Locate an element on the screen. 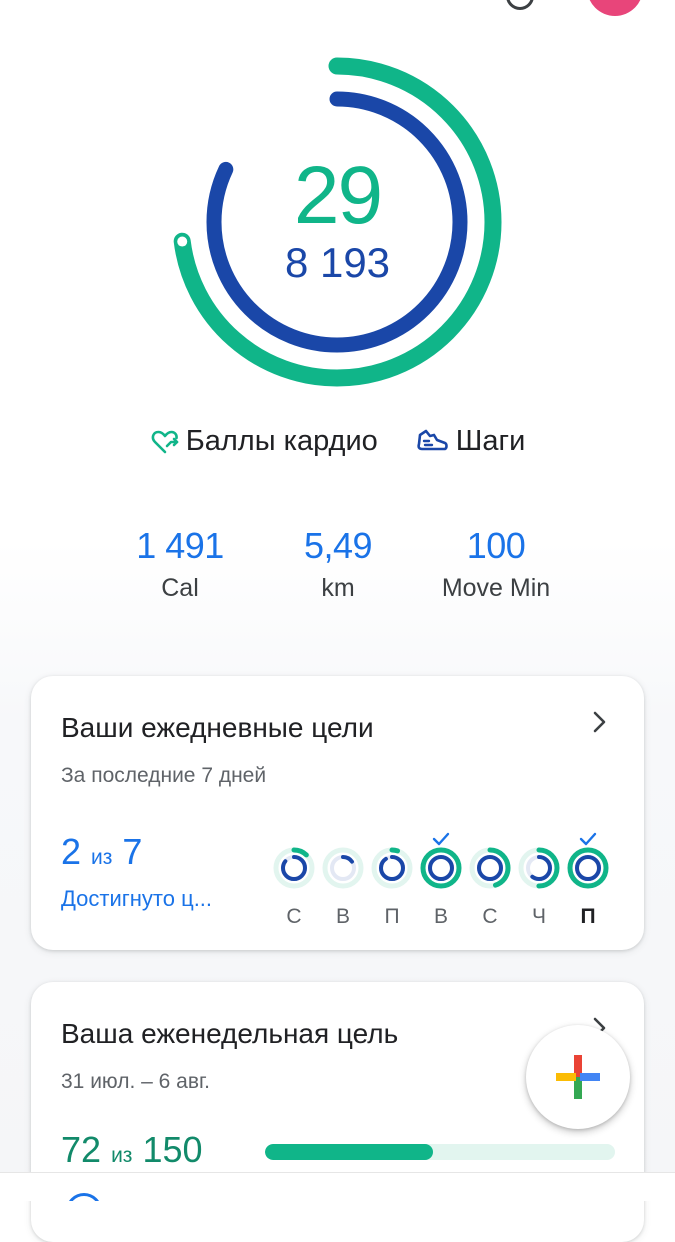  bottom-navigation is located at coordinates (337, 1186).